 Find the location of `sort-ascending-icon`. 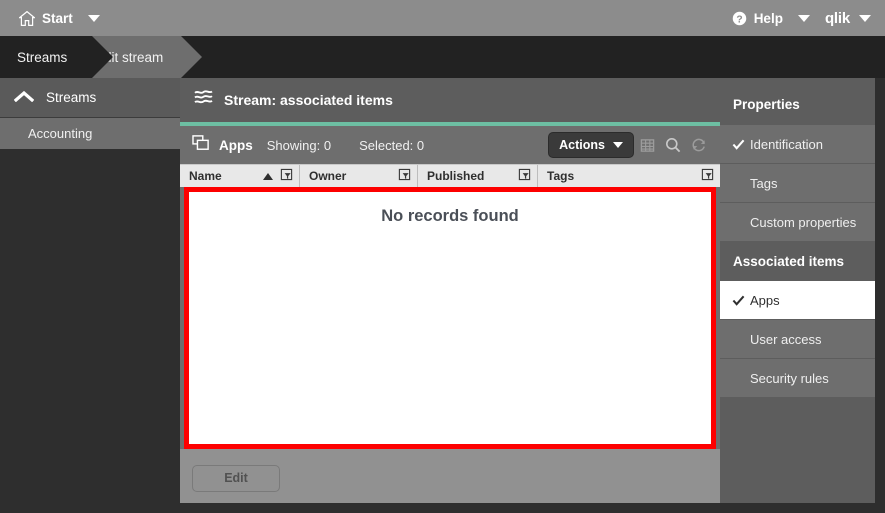

sort-ascending-icon is located at coordinates (268, 176).